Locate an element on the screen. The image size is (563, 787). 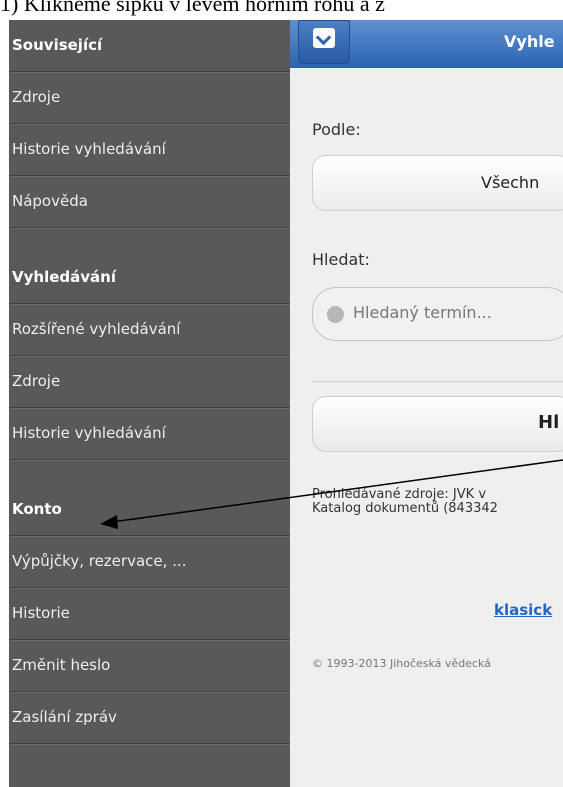
sources-line-1: Prohledávané zdroje: JVK v is located at coordinates (399, 494).